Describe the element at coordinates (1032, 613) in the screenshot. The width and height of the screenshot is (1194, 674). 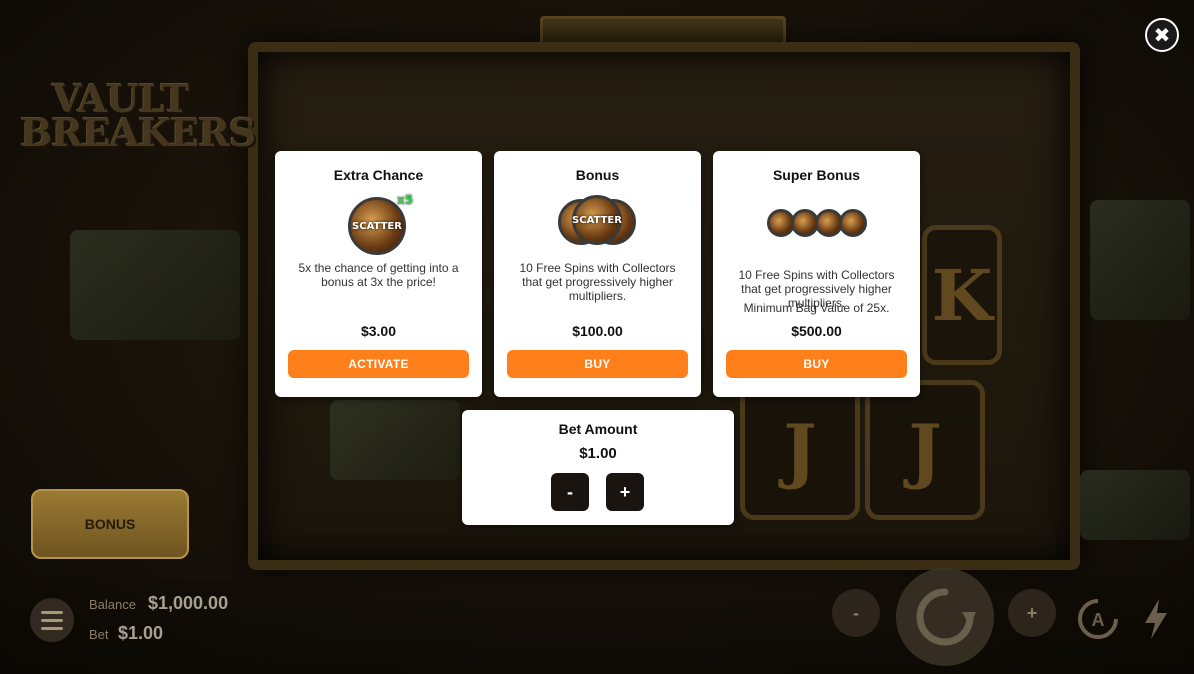
I see `increase-bet-button: +` at that location.